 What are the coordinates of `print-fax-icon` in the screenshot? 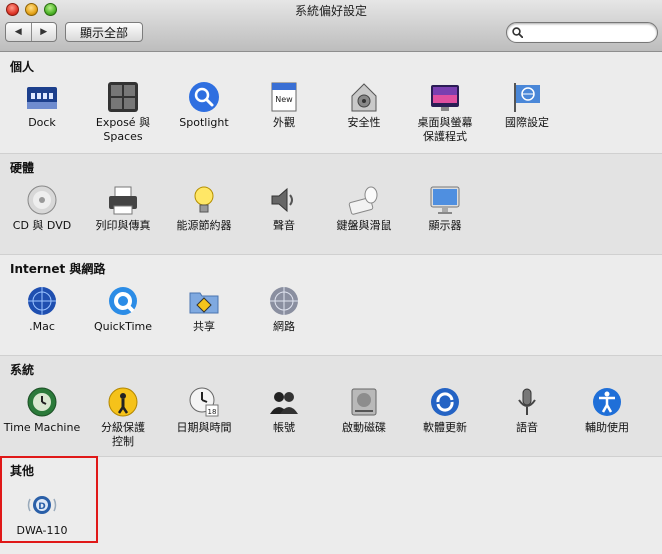 It's located at (123, 200).